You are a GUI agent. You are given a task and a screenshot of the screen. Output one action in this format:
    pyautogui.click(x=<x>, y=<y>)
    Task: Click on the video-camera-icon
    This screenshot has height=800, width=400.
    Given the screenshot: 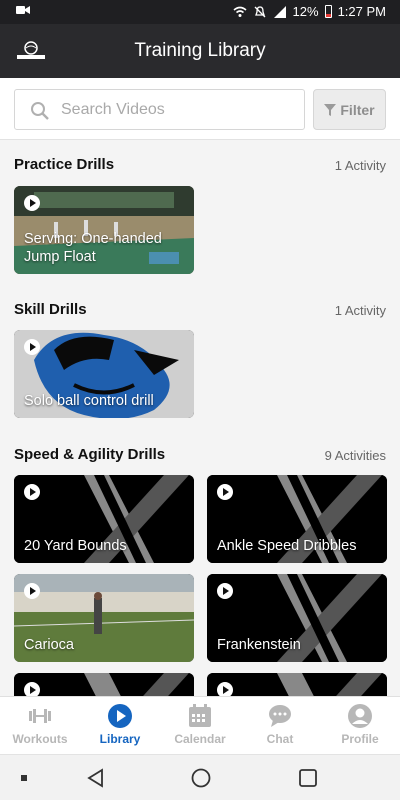 What is the action you would take?
    pyautogui.click(x=23, y=11)
    